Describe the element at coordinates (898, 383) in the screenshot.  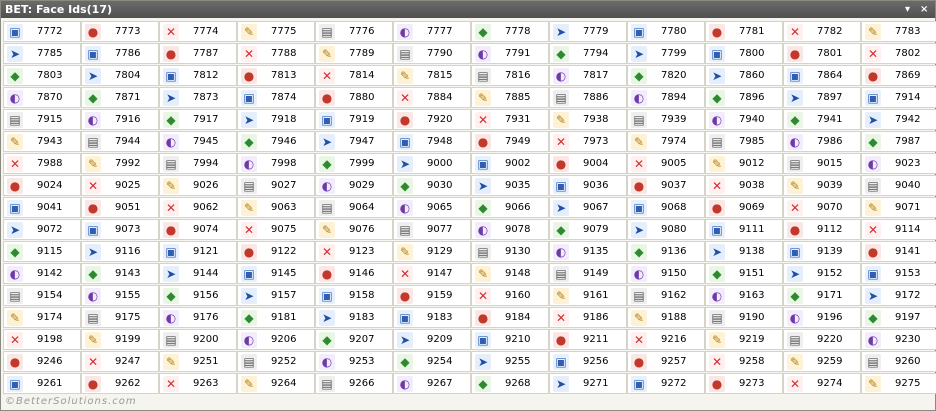
I see `face-id-button: ✎ 9275` at that location.